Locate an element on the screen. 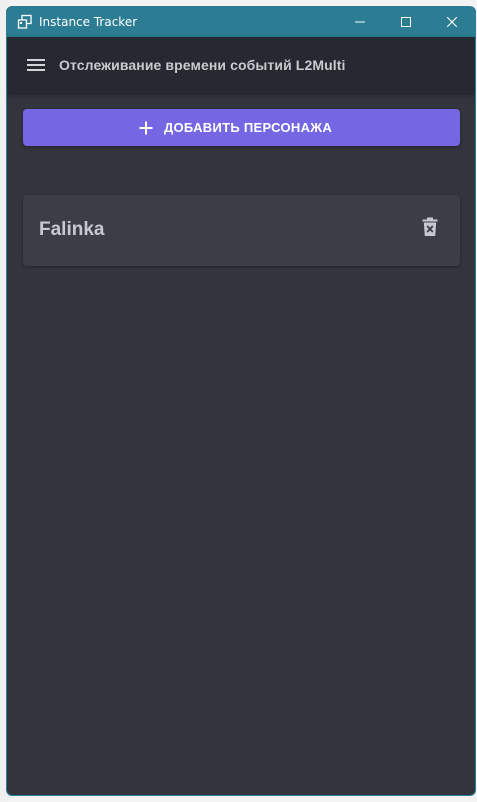 The height and width of the screenshot is (802, 477). menu-button is located at coordinates (36, 65).